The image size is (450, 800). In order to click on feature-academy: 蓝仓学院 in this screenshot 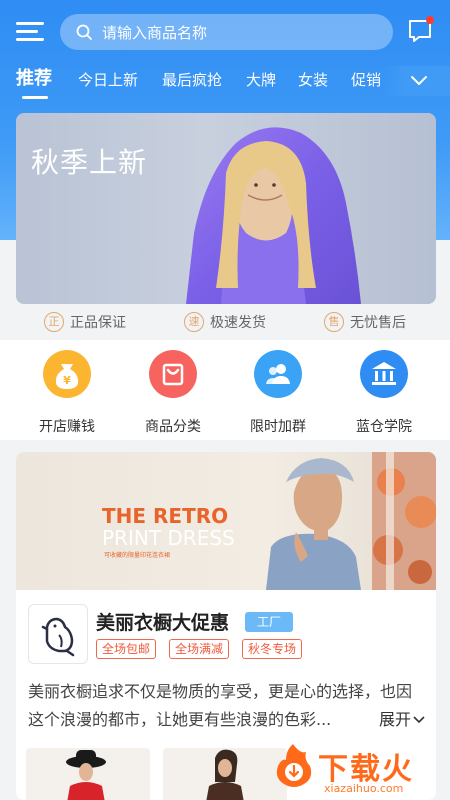, I will do `click(383, 392)`.